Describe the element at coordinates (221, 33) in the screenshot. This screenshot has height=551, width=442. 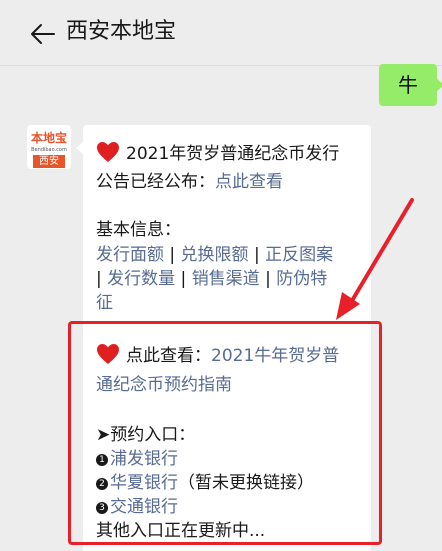
I see `top-bar: 西安本地宝` at that location.